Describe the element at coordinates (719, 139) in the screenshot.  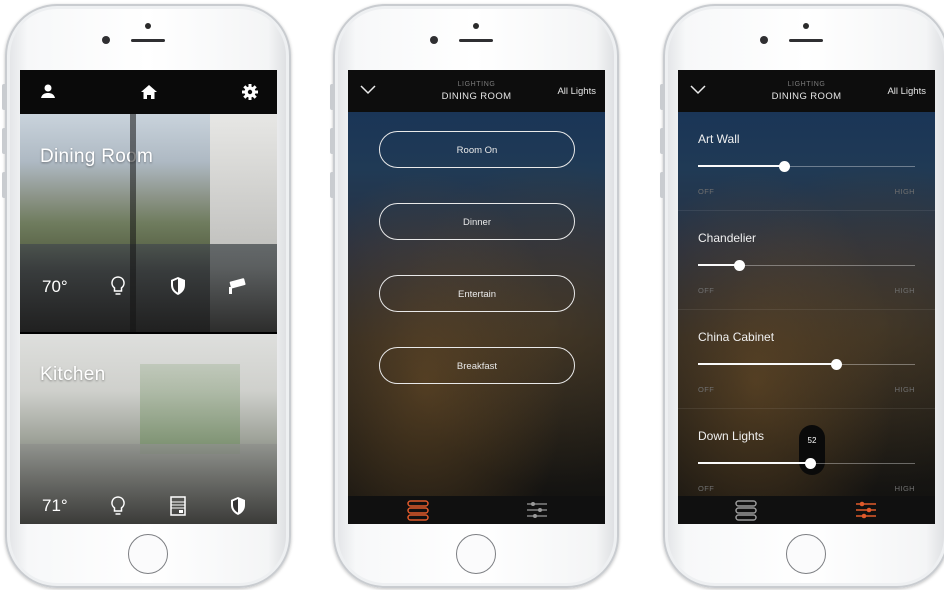
I see `light-name: Art Wall` at that location.